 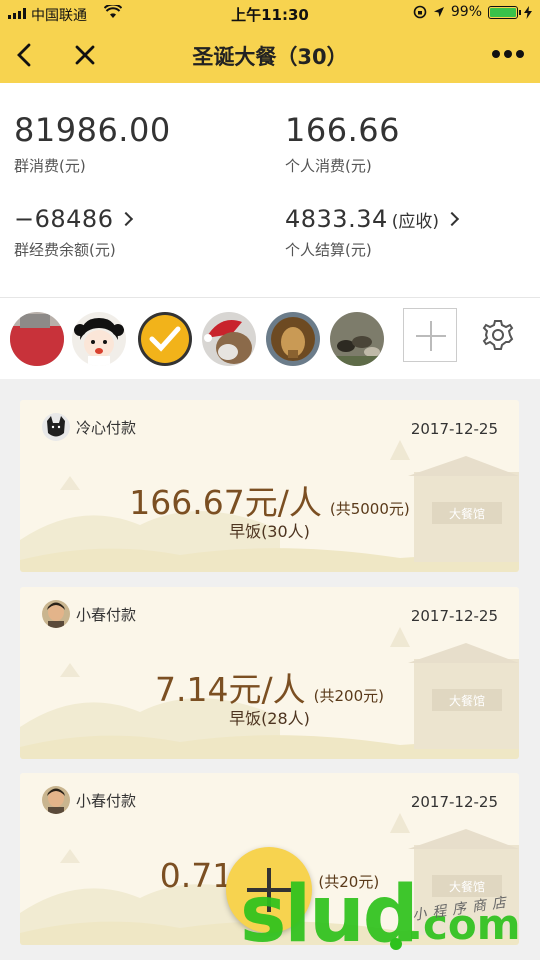 What do you see at coordinates (369, 509) in the screenshot?
I see `total-amount: (共5000元)` at bounding box center [369, 509].